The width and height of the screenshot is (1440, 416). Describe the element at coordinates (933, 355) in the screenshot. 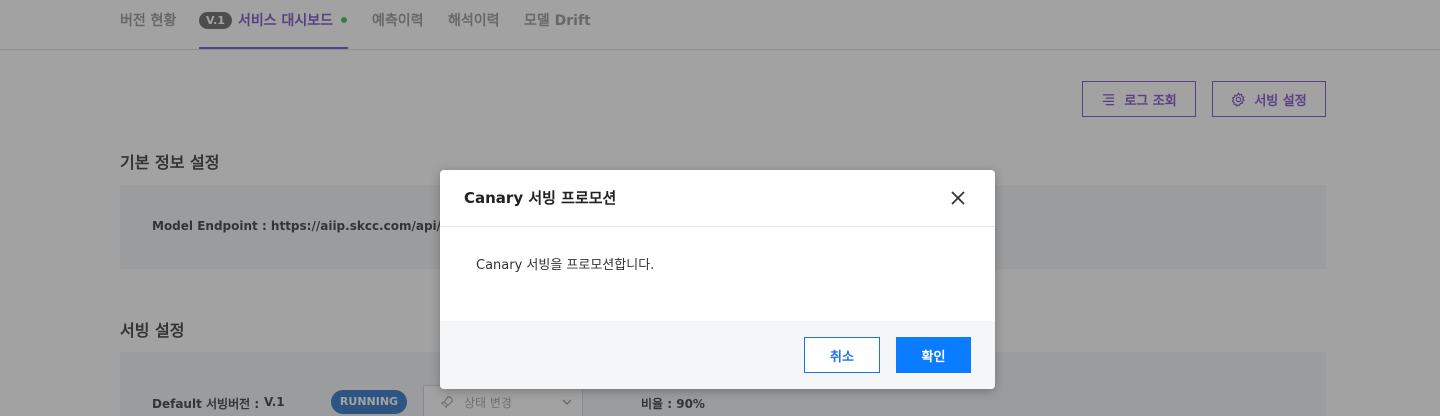

I see `confirm-button: 확인` at that location.